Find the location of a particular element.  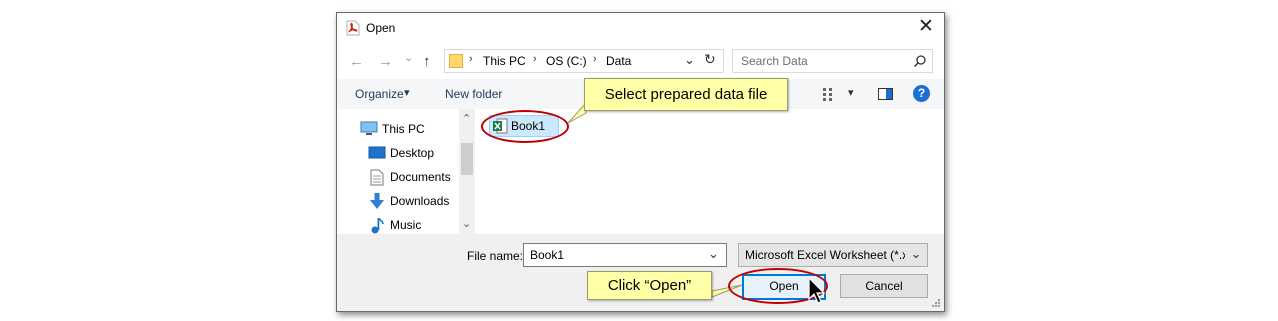

select-file-callout: Select prepared data file is located at coordinates (686, 94).